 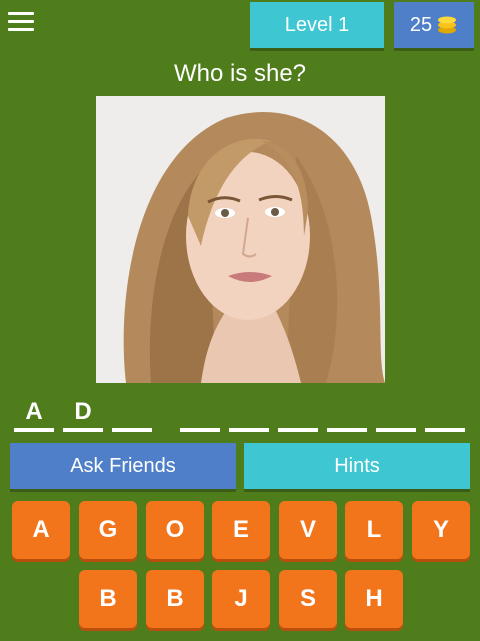 I want to click on coins-icon, so click(x=447, y=25).